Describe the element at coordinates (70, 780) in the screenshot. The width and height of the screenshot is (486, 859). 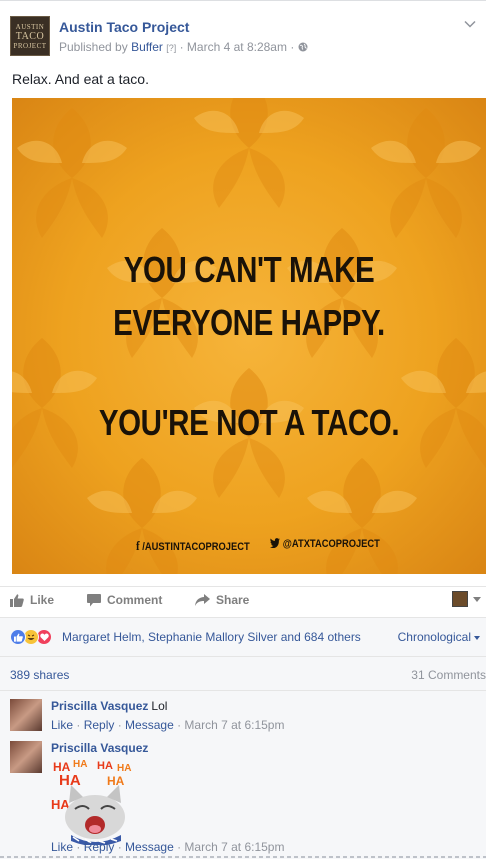
I see `sticker-ha-5: HA` at that location.